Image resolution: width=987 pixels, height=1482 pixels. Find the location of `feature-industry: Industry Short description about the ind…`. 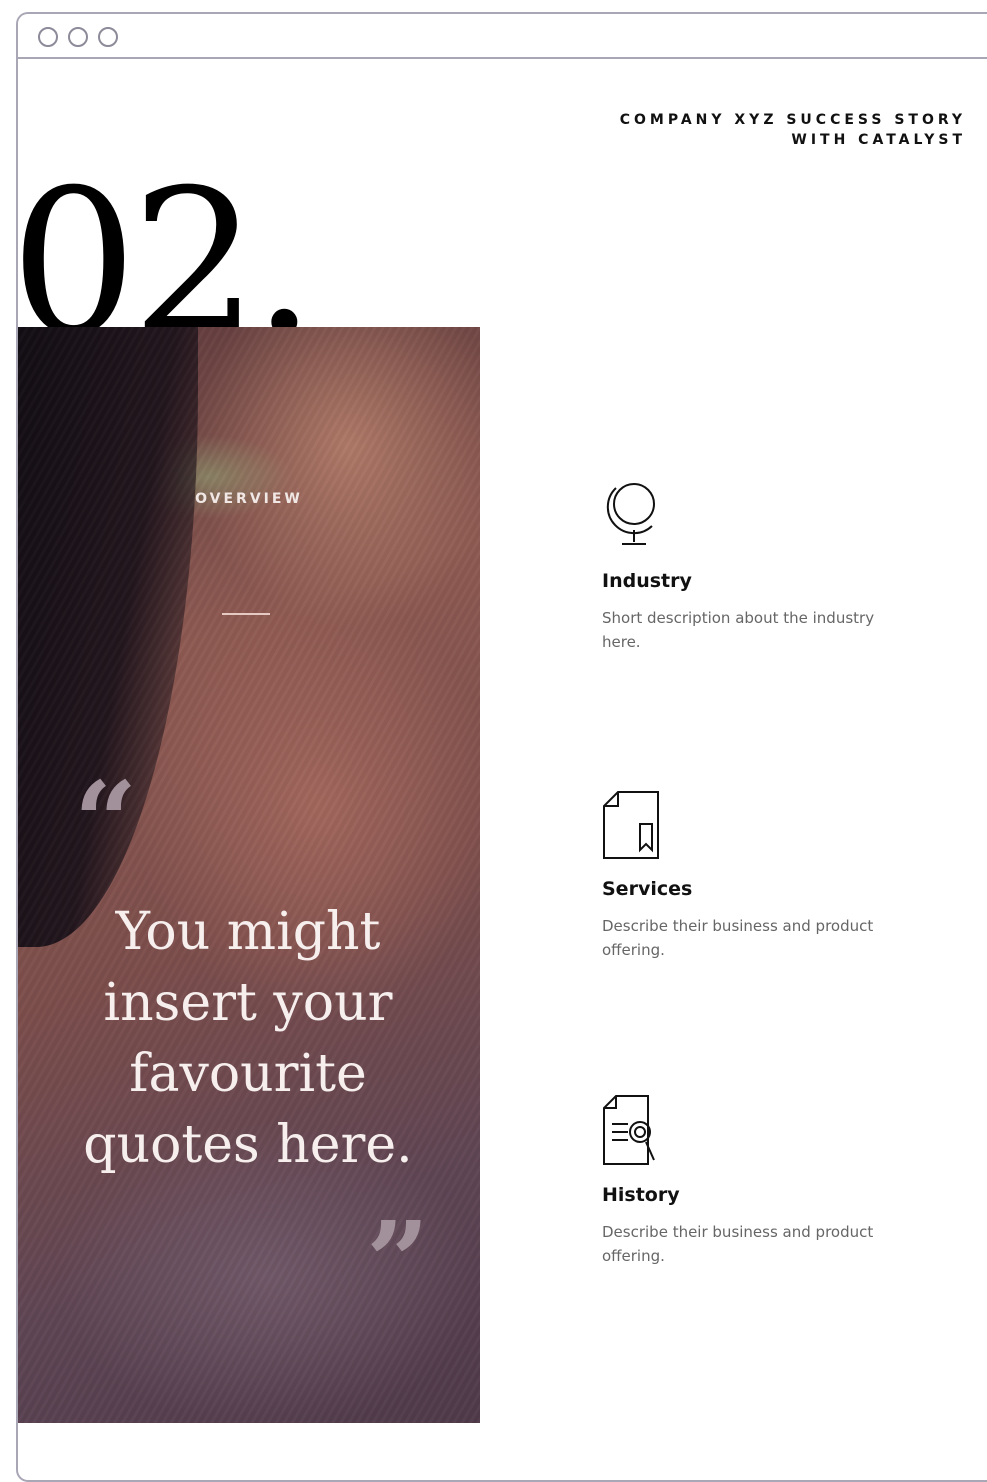

feature-industry: Industry Short description about the ind… is located at coordinates (742, 565).